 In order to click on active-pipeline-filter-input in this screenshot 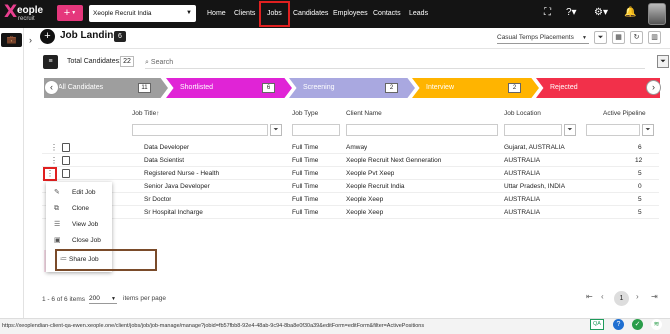, I will do `click(613, 130)`.